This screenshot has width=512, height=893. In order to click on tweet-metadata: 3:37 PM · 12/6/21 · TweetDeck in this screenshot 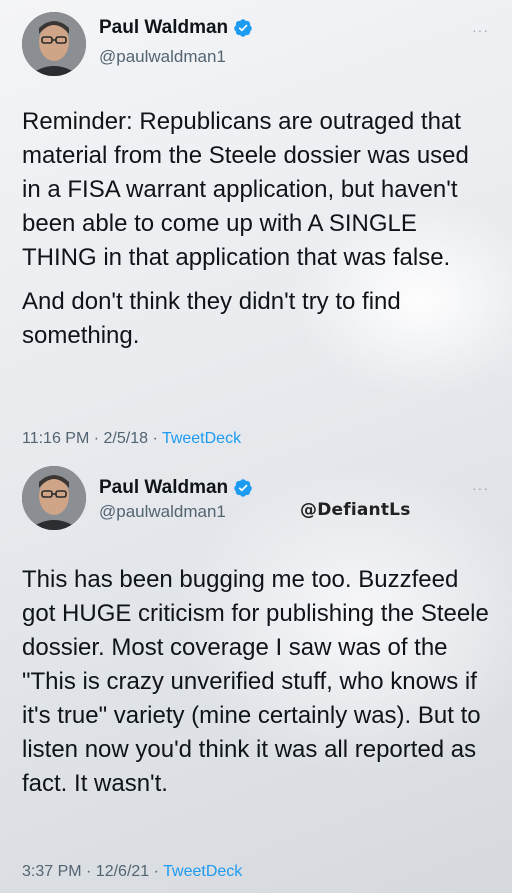, I will do `click(132, 872)`.